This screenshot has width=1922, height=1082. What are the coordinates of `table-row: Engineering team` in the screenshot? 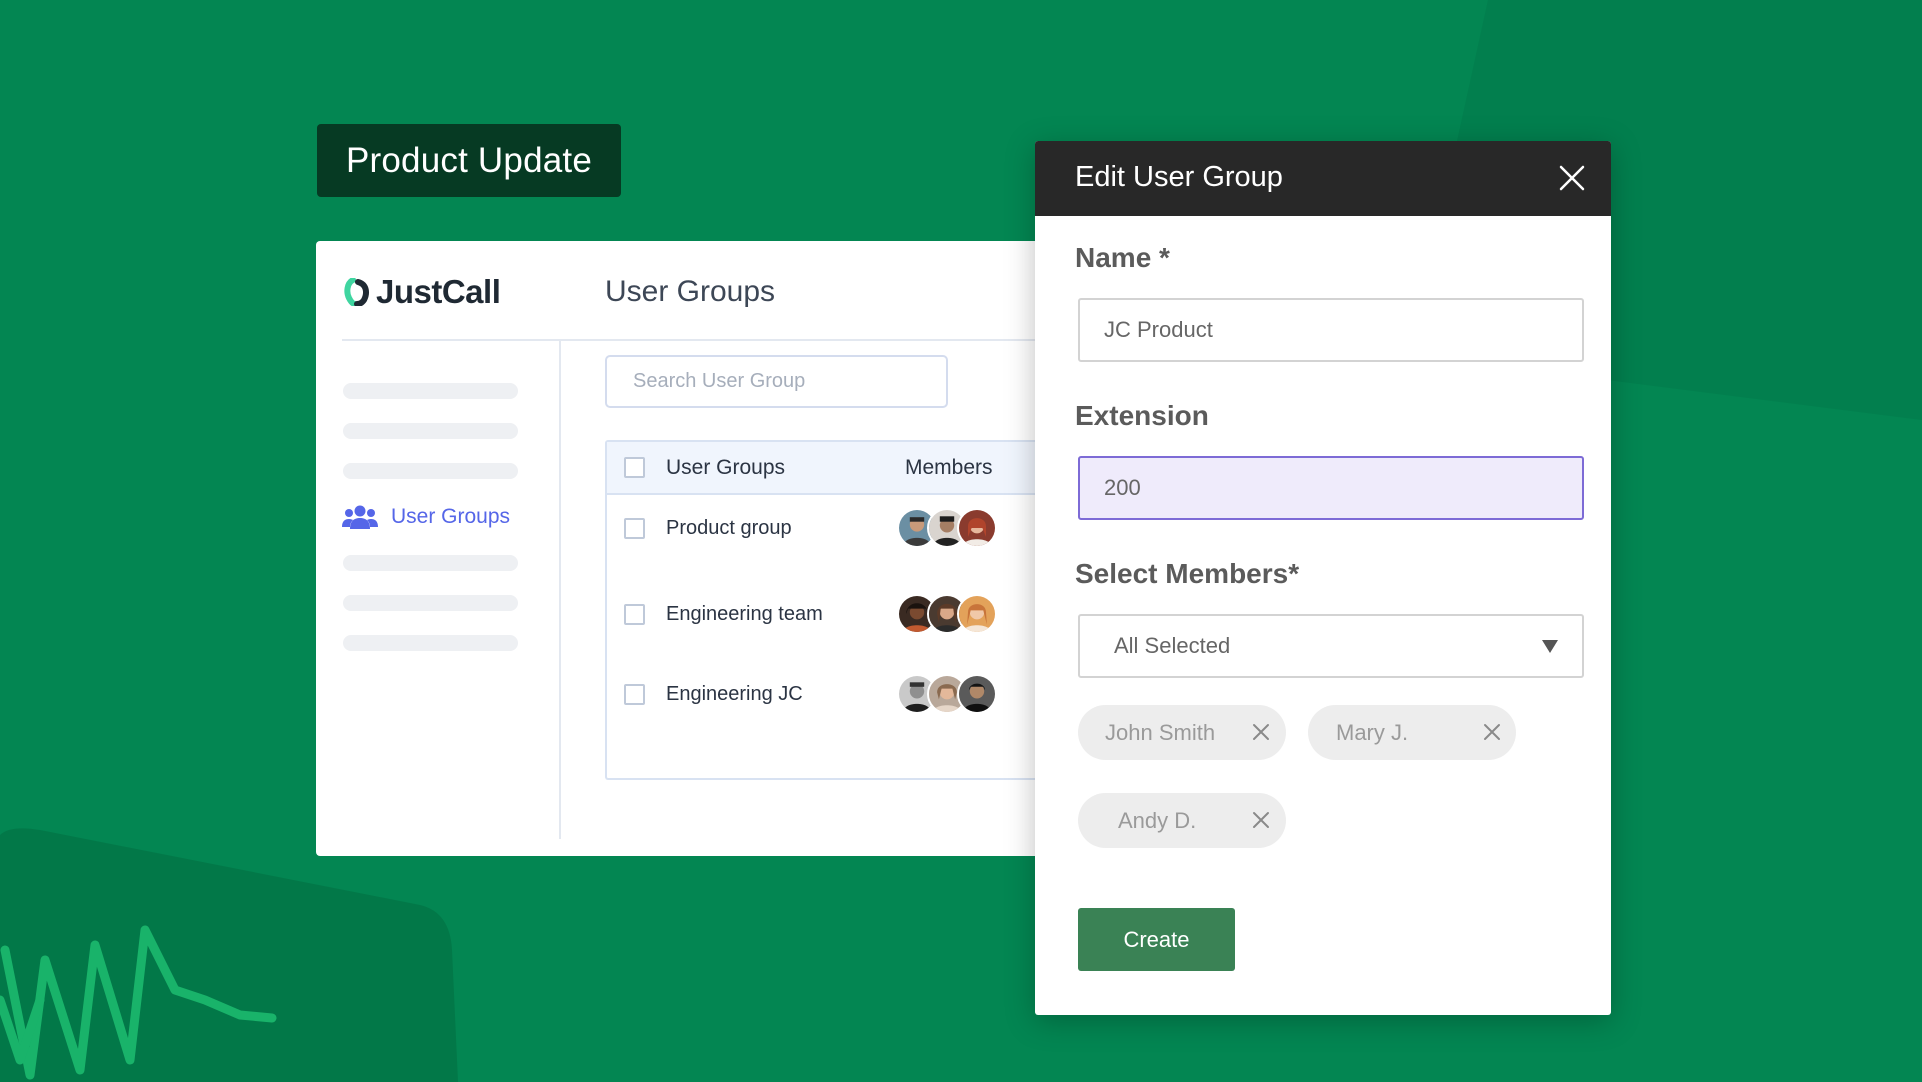 It's located at (836, 614).